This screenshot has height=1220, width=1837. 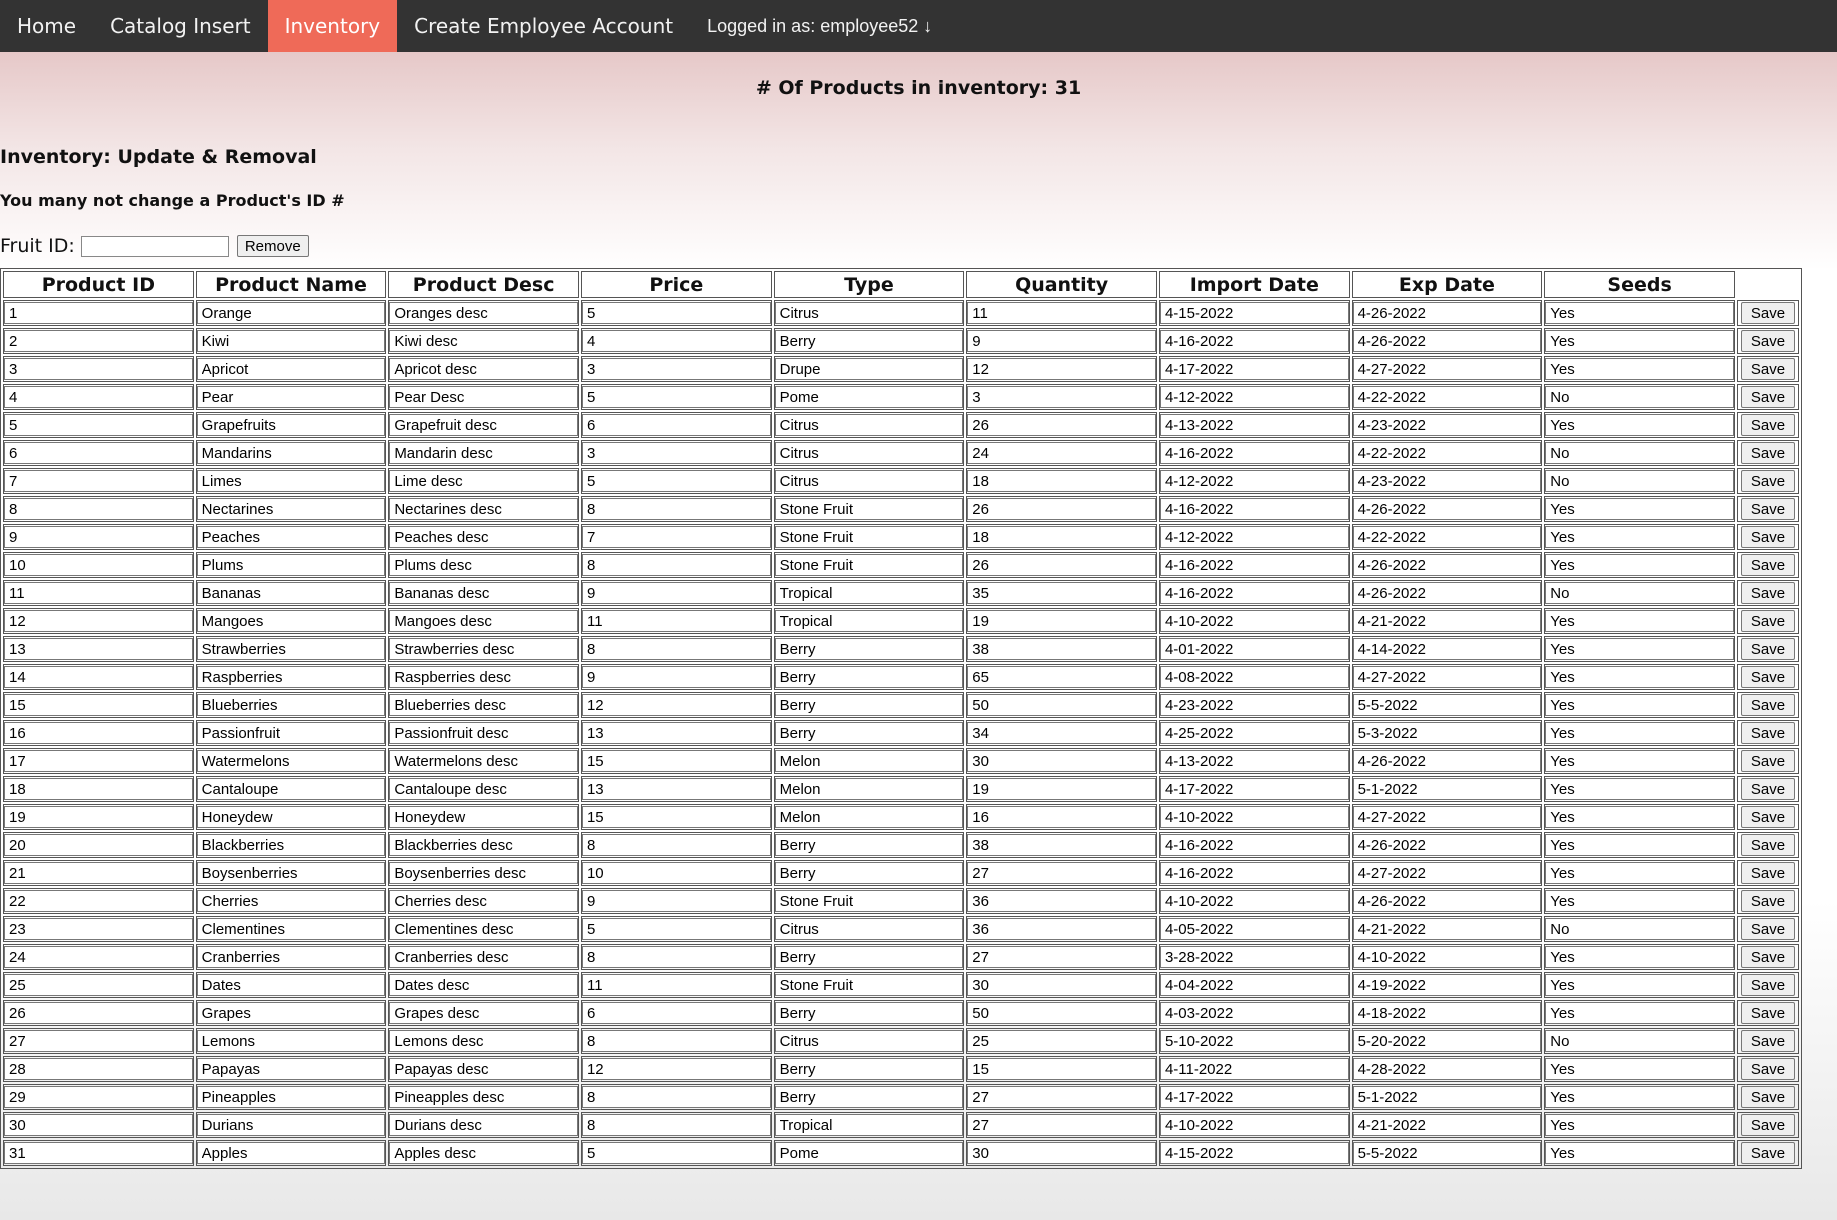 I want to click on logged-in-user-menu: Logged in as: employee52 ↓, so click(x=819, y=26).